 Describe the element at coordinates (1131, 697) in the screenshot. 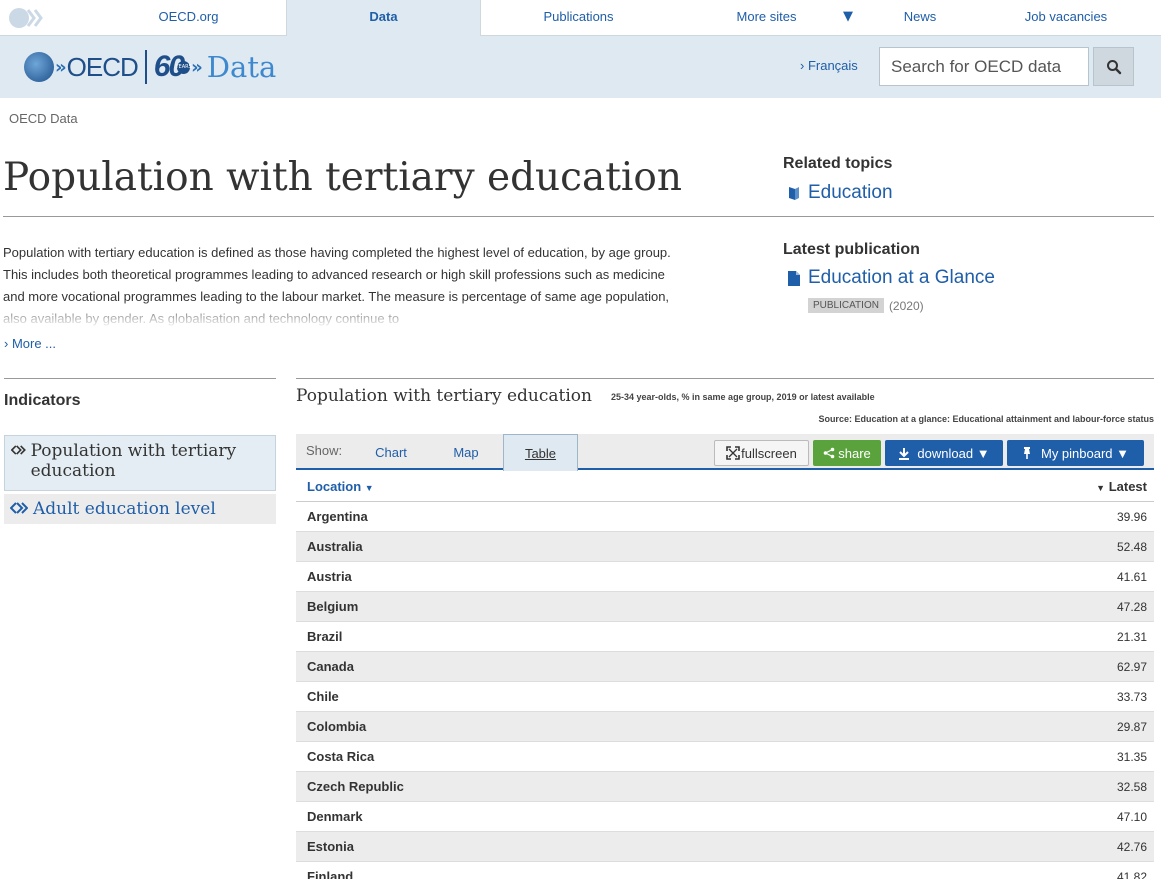

I see `row-value: 33.73` at that location.